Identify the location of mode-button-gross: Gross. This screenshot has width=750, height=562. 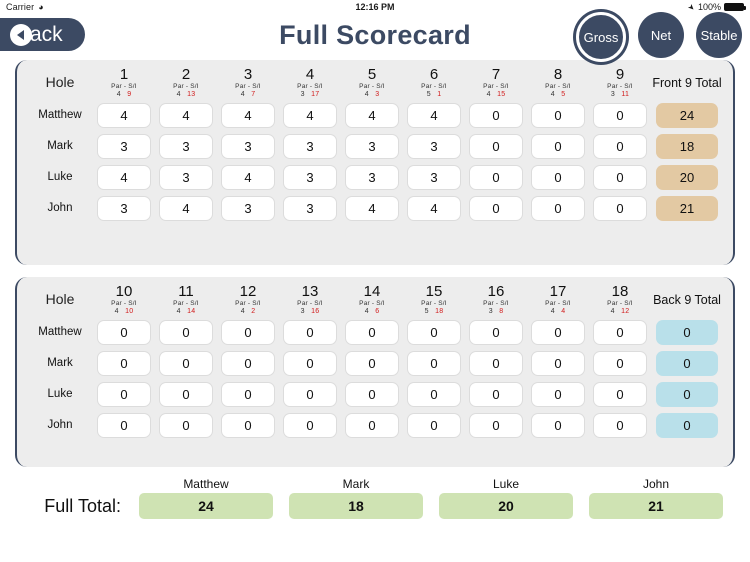
(601, 37).